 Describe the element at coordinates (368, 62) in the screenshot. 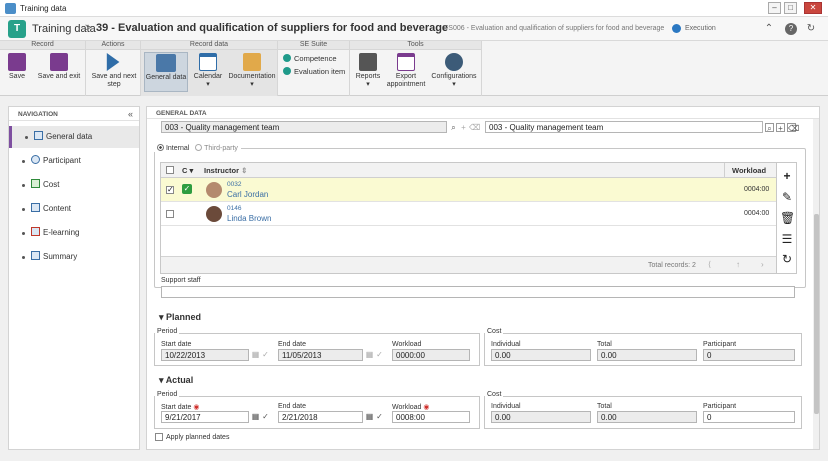

I see `printer-icon` at that location.